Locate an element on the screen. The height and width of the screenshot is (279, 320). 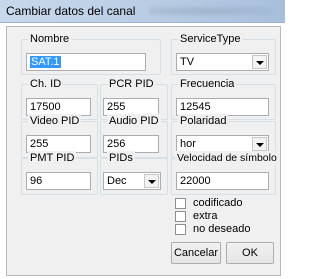
label-nombre: Nombre is located at coordinates (50, 39).